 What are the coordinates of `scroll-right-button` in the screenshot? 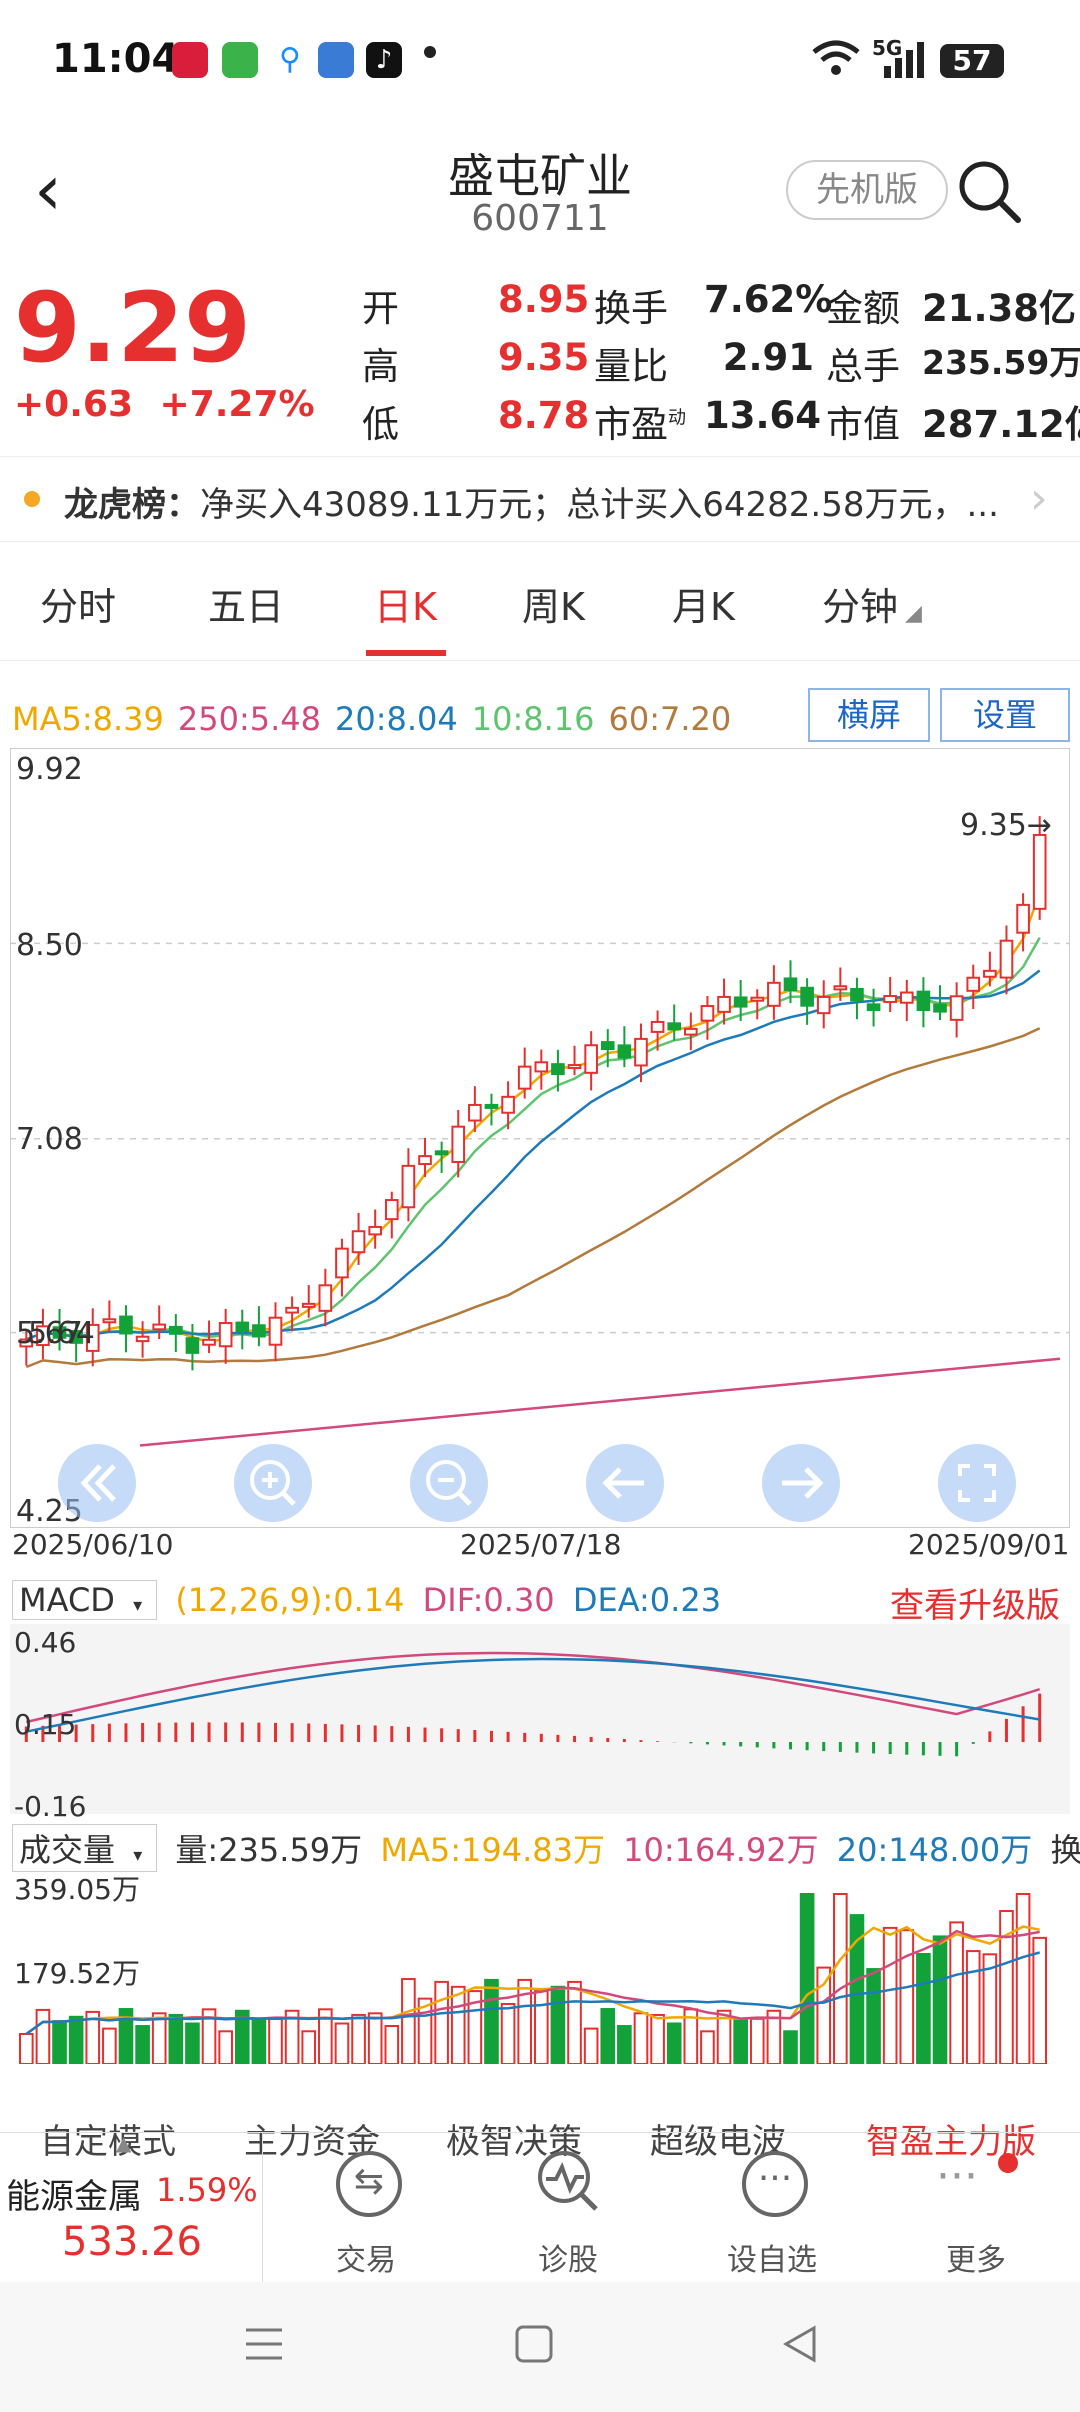 It's located at (801, 1483).